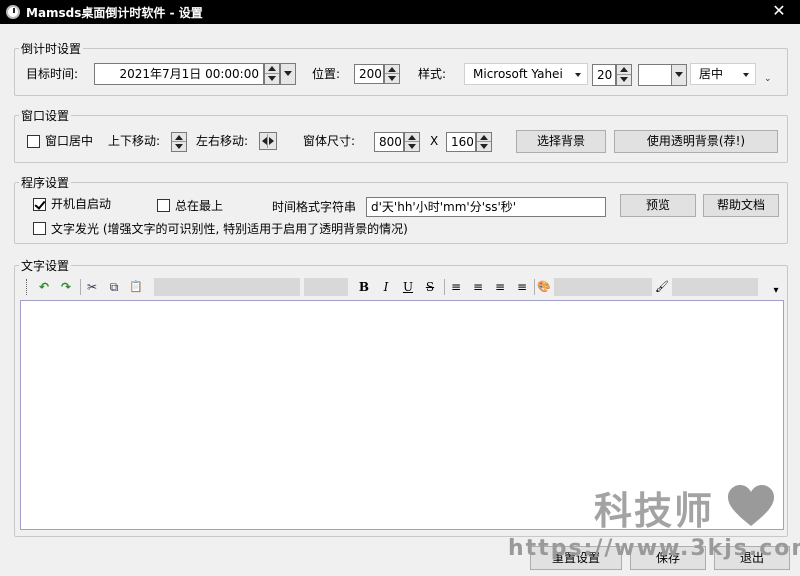 This screenshot has height=576, width=800. Describe the element at coordinates (711, 74) in the screenshot. I see `align-value: 居中` at that location.